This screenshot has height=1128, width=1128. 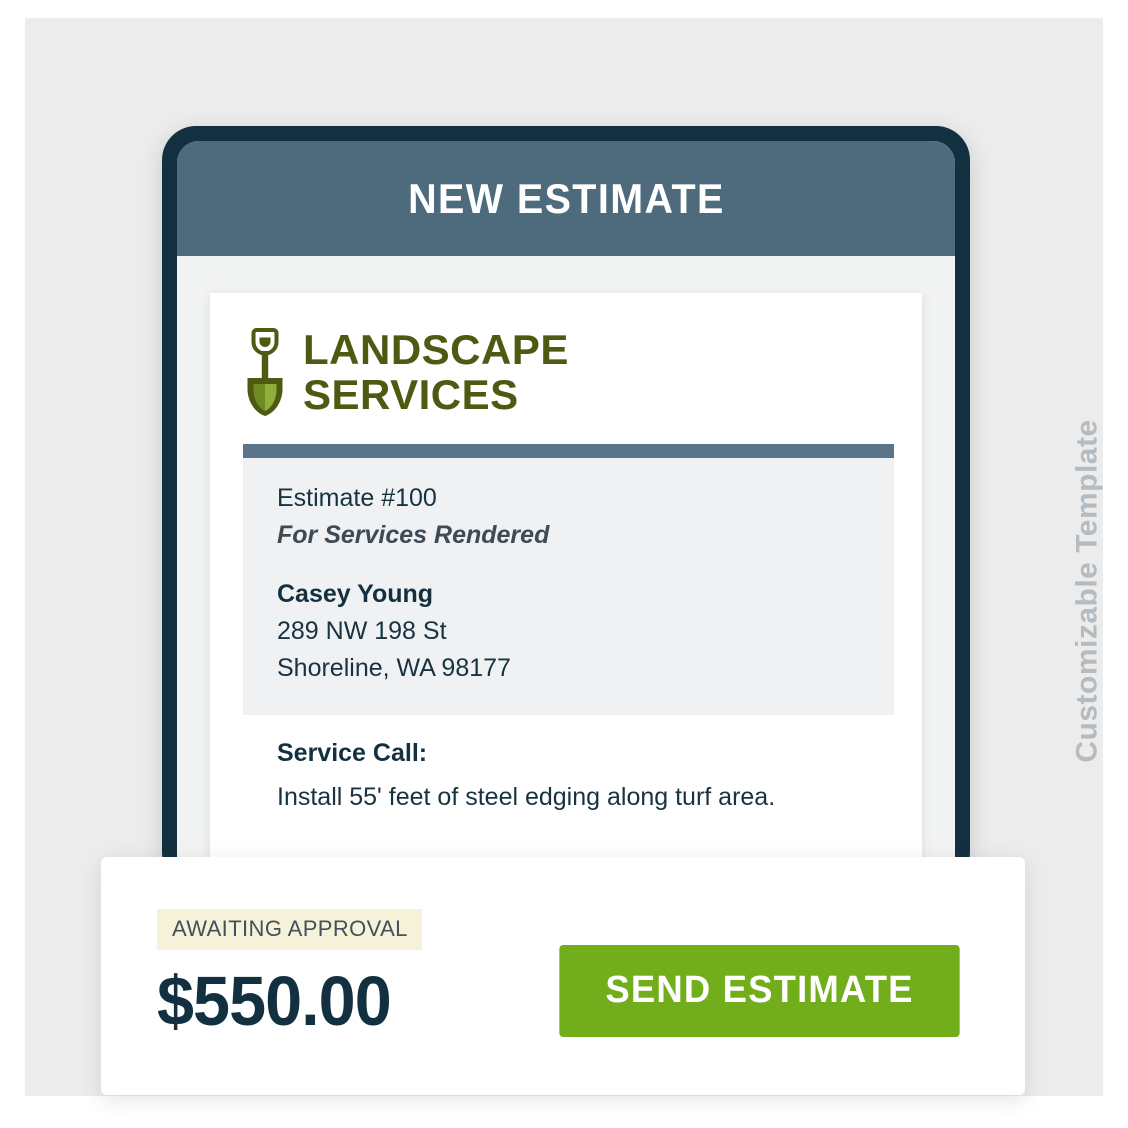 I want to click on send-estimate-button: SEND ESTIMATE, so click(x=759, y=991).